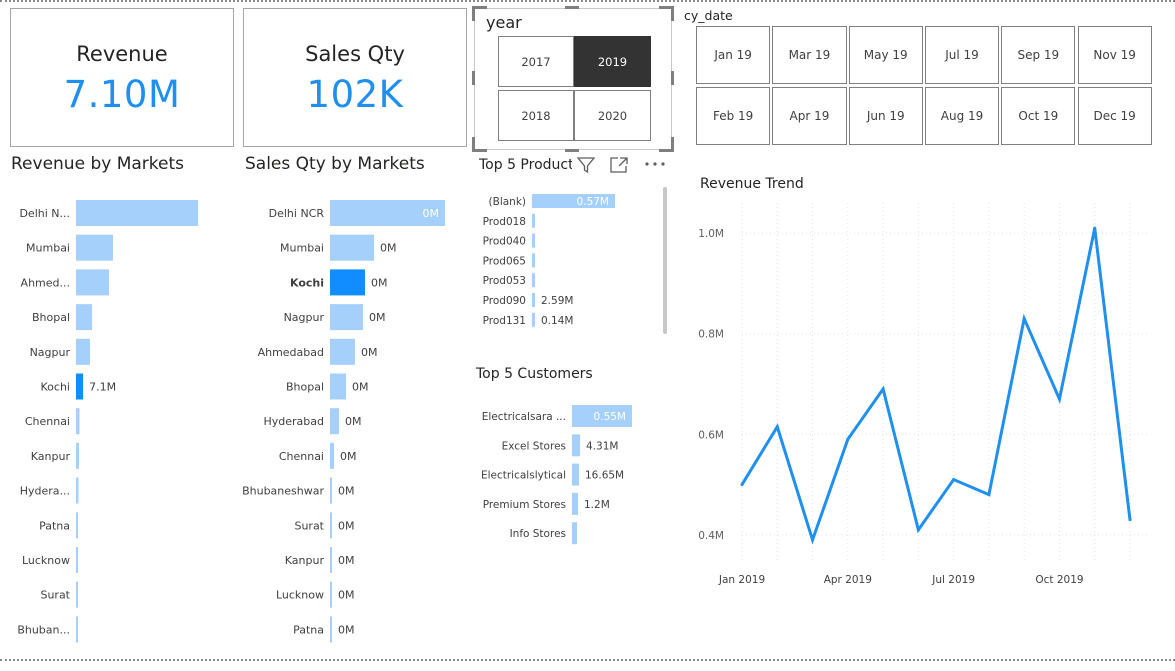 The width and height of the screenshot is (1175, 671). What do you see at coordinates (122, 54) in the screenshot?
I see `revenue-card-title: Revenue` at bounding box center [122, 54].